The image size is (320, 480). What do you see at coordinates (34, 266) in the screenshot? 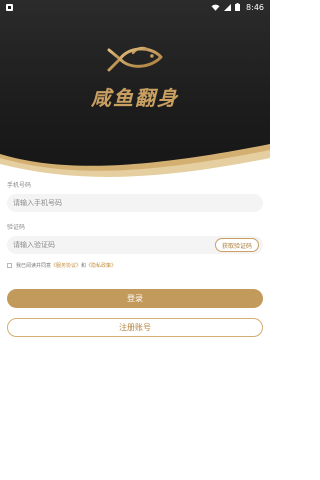
I see `agreement-prefix: 我已阅读并同意` at bounding box center [34, 266].